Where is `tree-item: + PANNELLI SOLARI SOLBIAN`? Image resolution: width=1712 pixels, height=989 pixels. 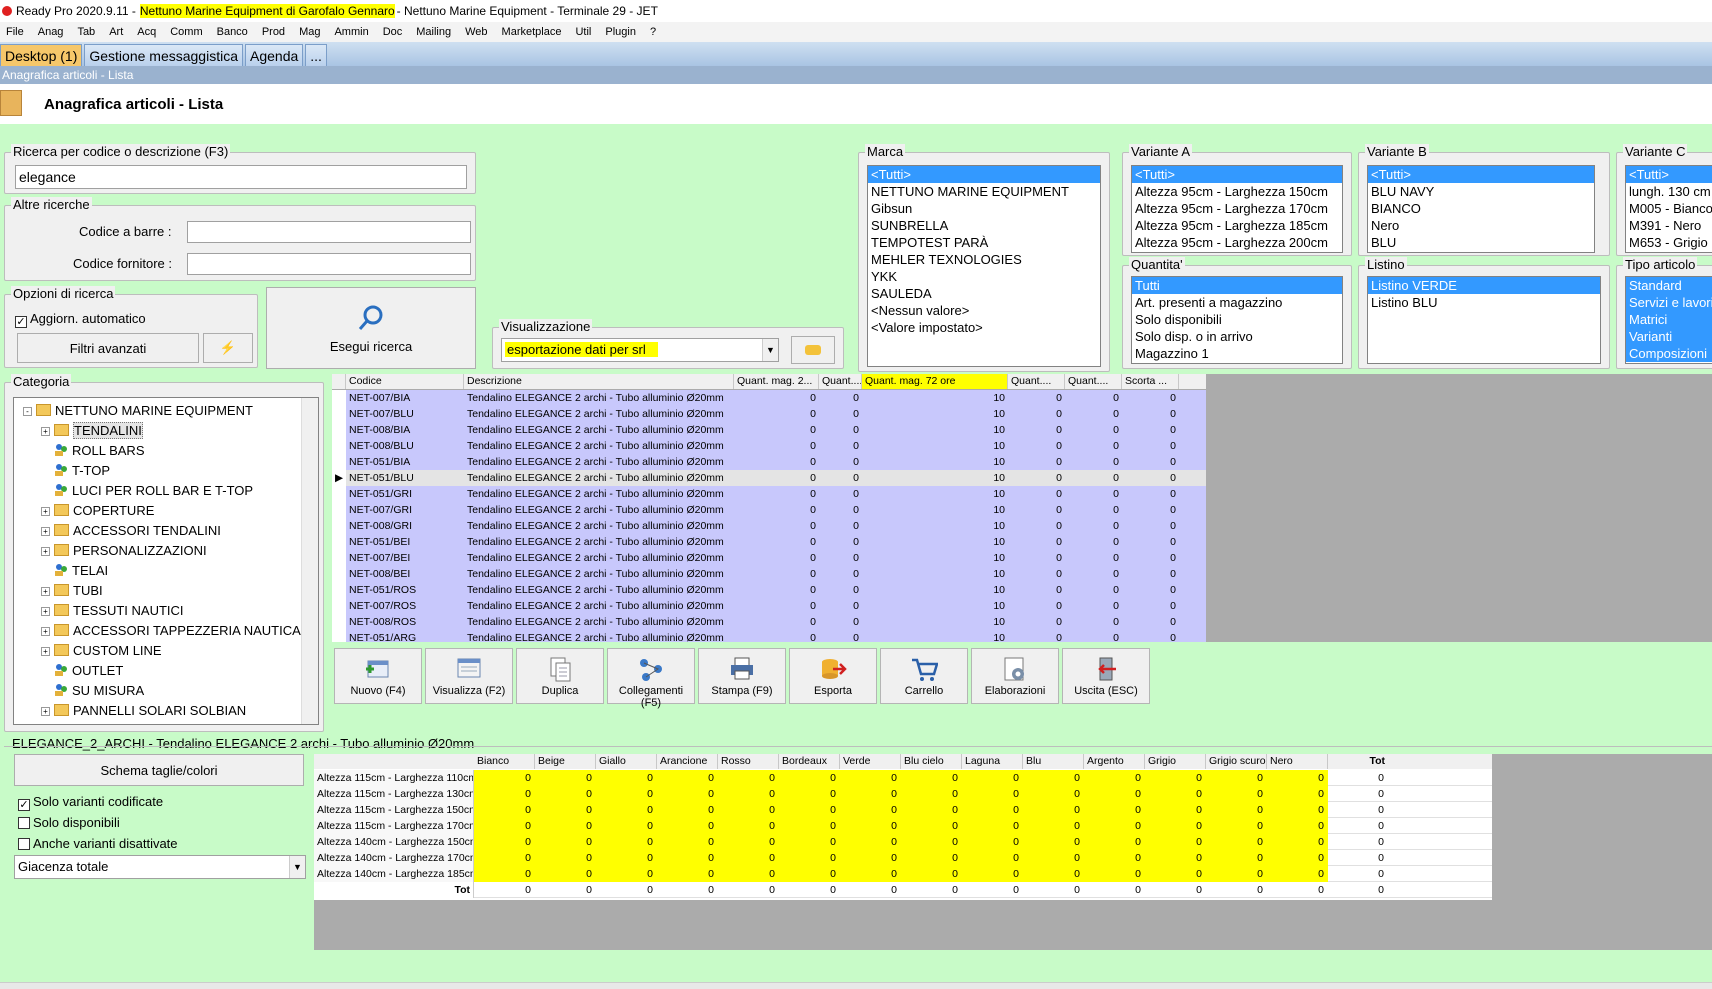 tree-item: + PANNELLI SOLARI SOLBIAN is located at coordinates (142, 711).